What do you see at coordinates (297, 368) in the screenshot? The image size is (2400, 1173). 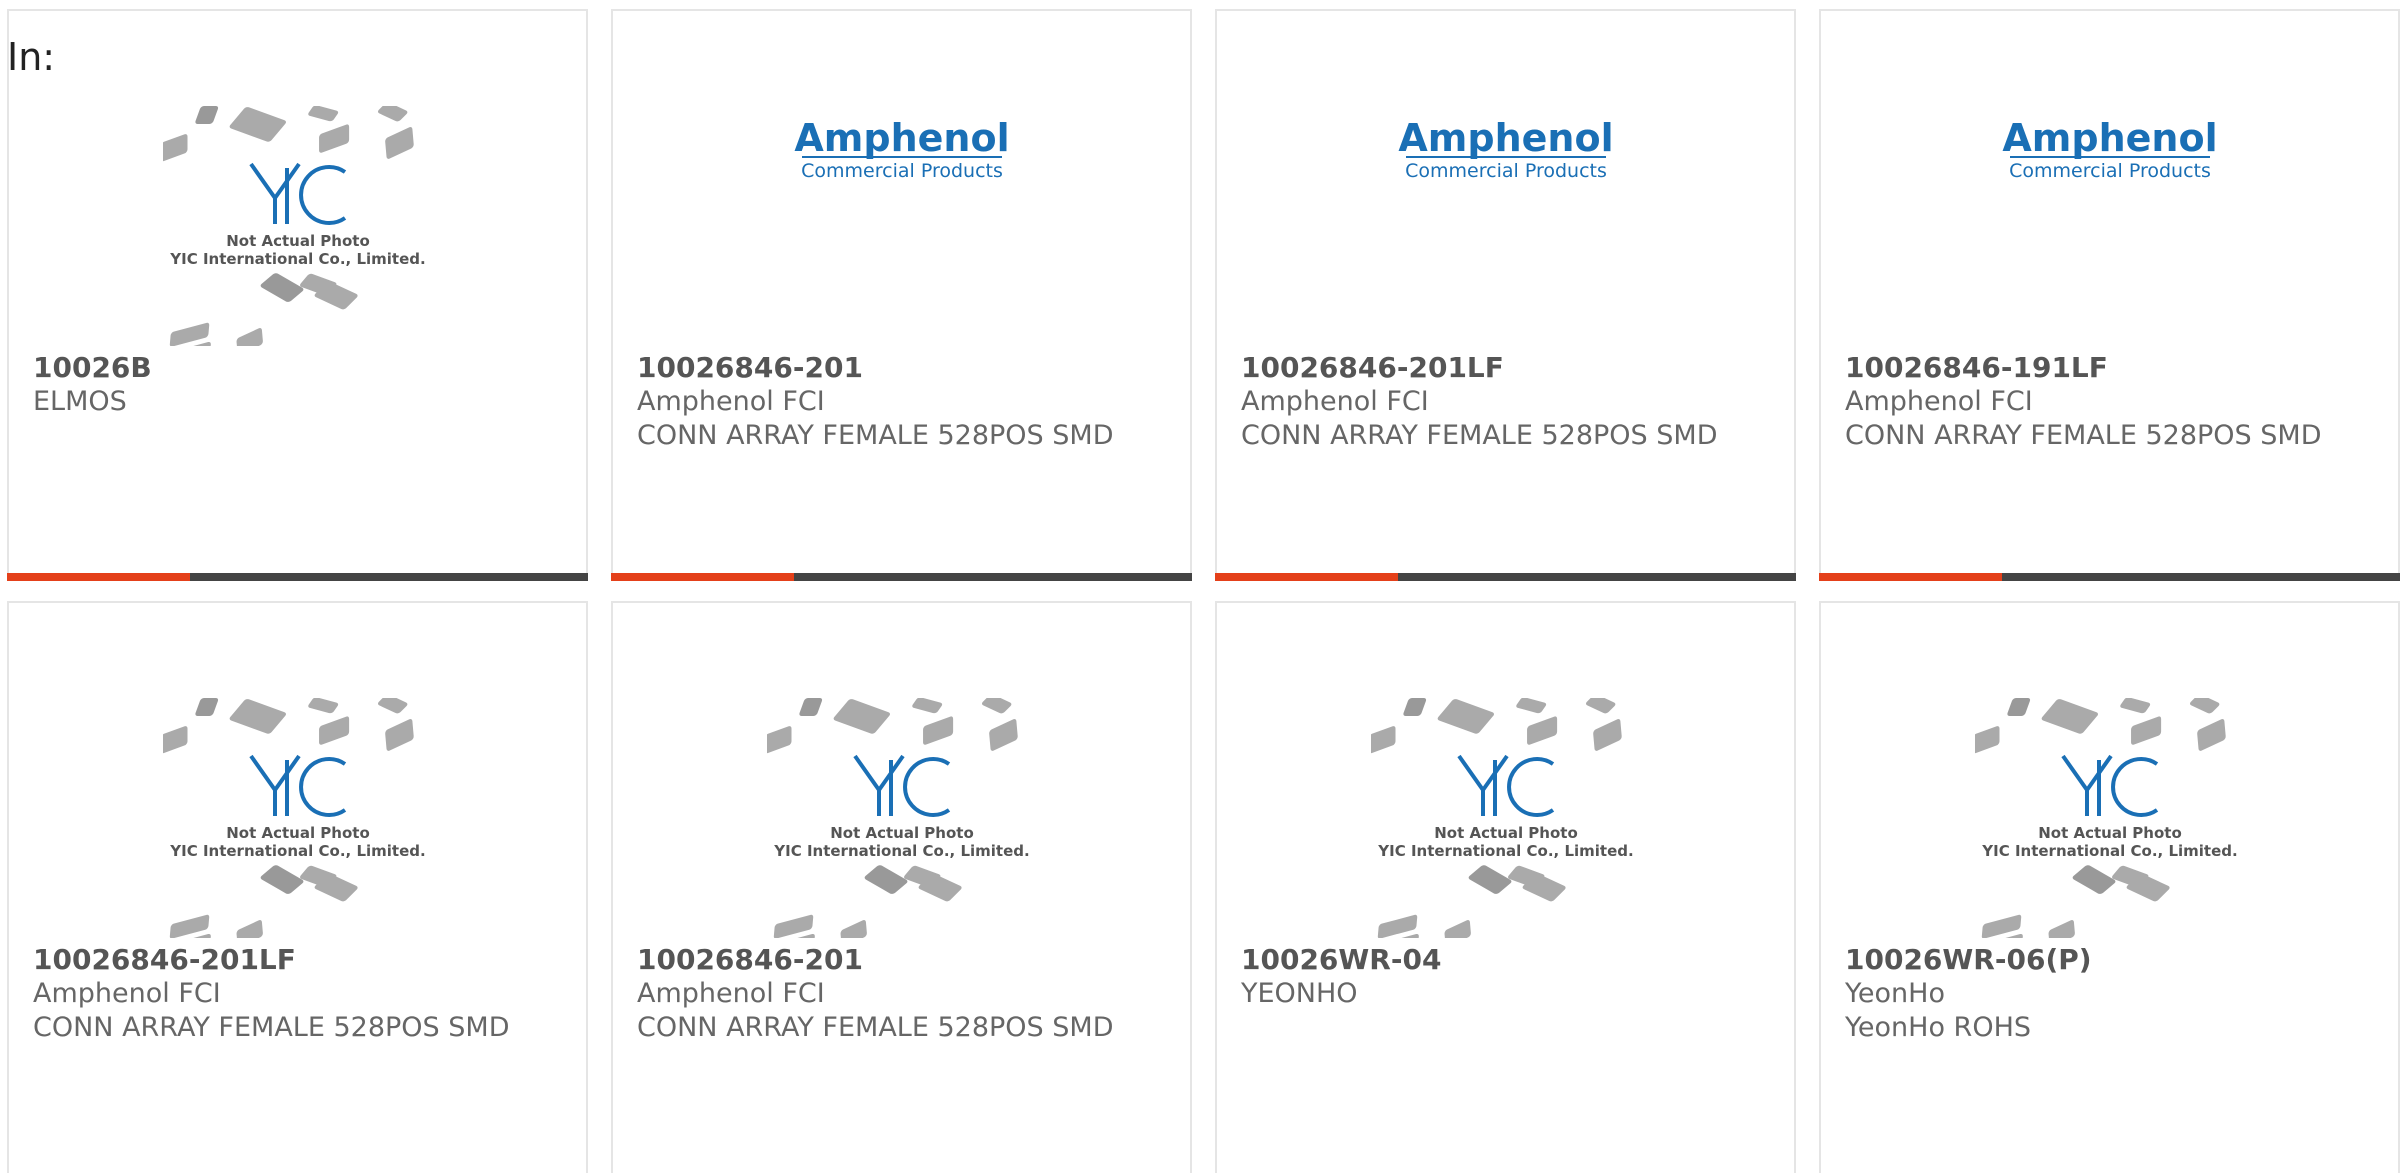 I see `part-number: 10026B` at bounding box center [297, 368].